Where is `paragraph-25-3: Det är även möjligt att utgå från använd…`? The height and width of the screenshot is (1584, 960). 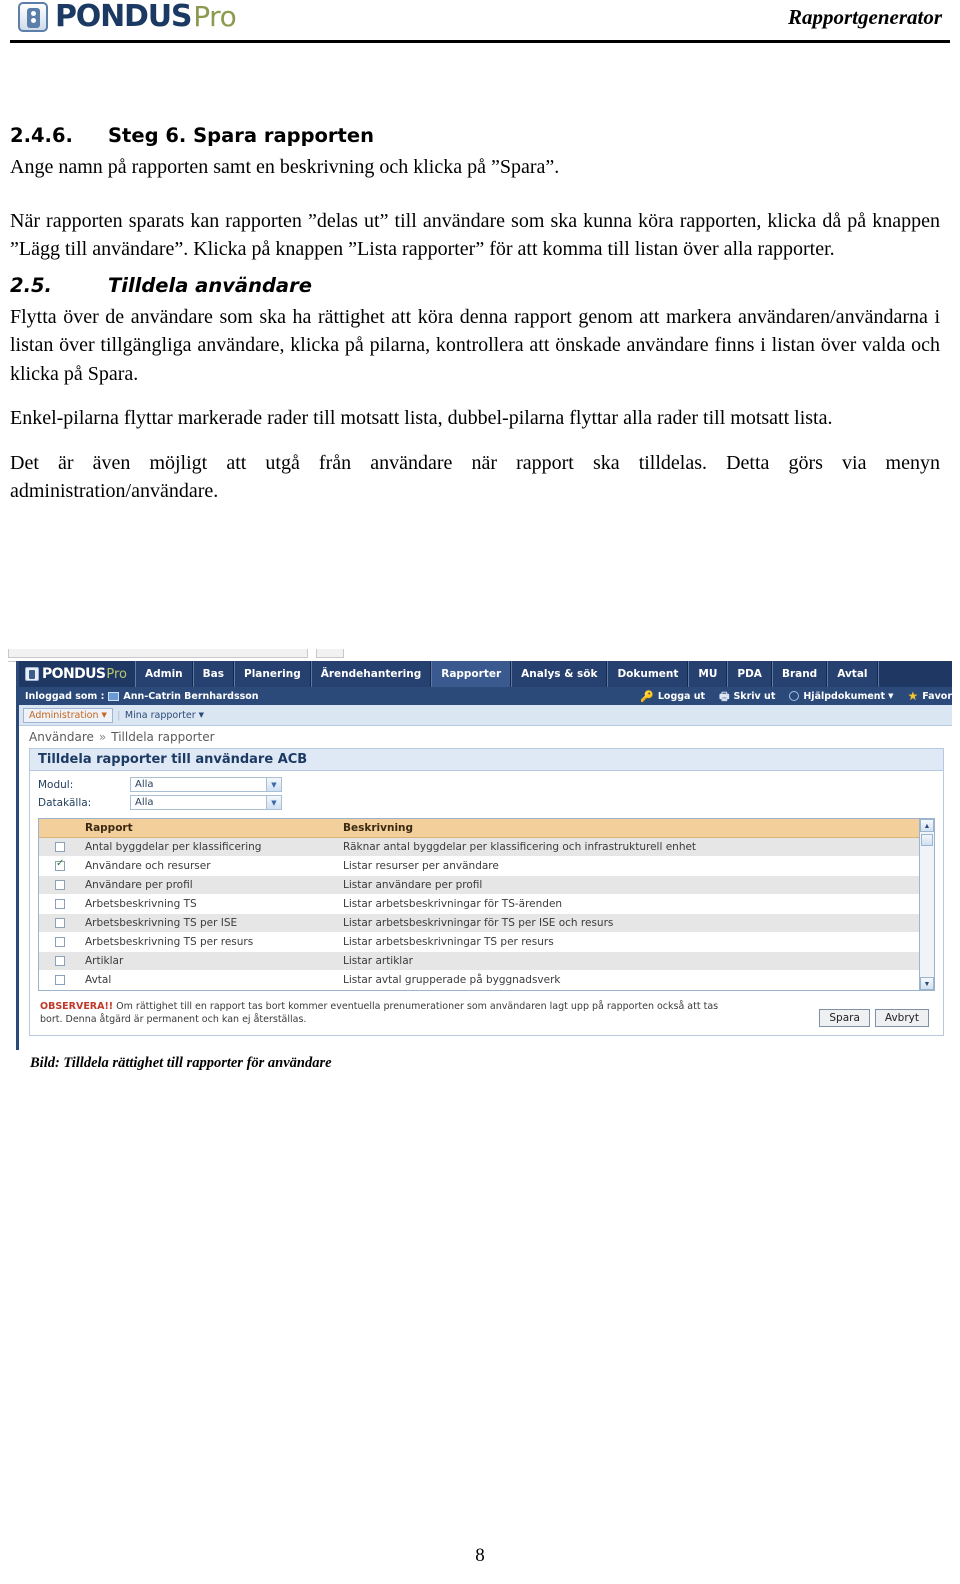
paragraph-25-3: Det är även möjligt att utgå från använd… is located at coordinates (475, 476).